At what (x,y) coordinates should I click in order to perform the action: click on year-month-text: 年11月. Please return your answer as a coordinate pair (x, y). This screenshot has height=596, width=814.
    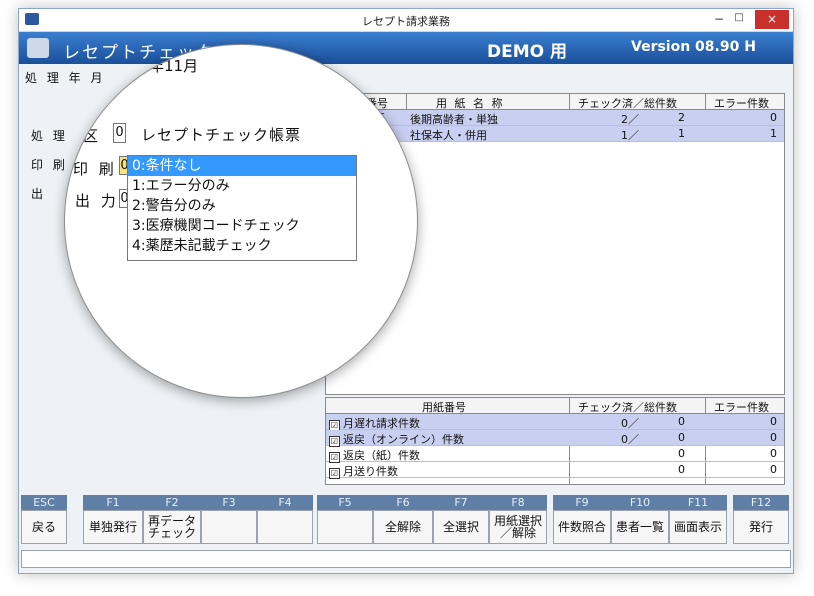
    Looking at the image, I should click on (174, 66).